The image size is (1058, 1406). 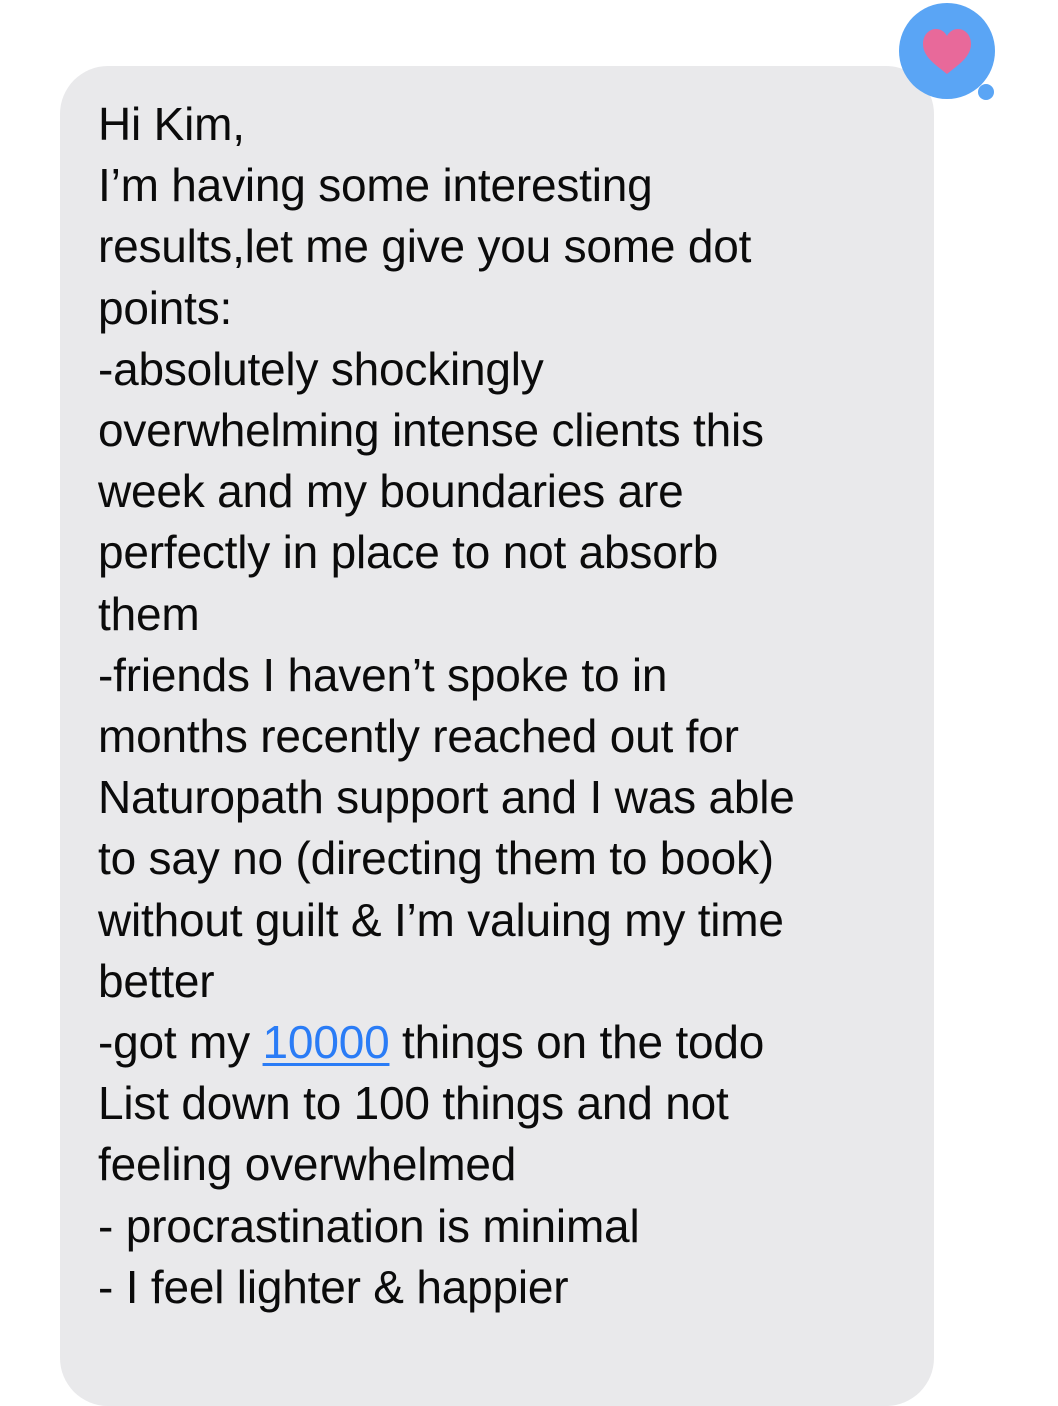 What do you see at coordinates (441, 919) in the screenshot?
I see `message-line: without guilt & I’m valuing my time` at bounding box center [441, 919].